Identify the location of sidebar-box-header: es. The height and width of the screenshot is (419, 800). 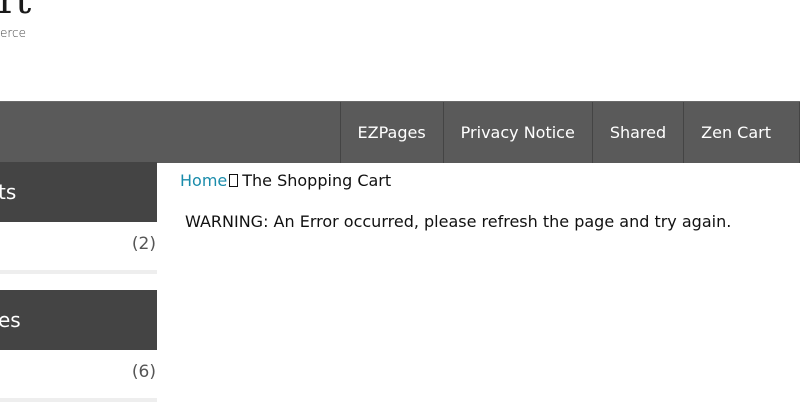
(78, 320).